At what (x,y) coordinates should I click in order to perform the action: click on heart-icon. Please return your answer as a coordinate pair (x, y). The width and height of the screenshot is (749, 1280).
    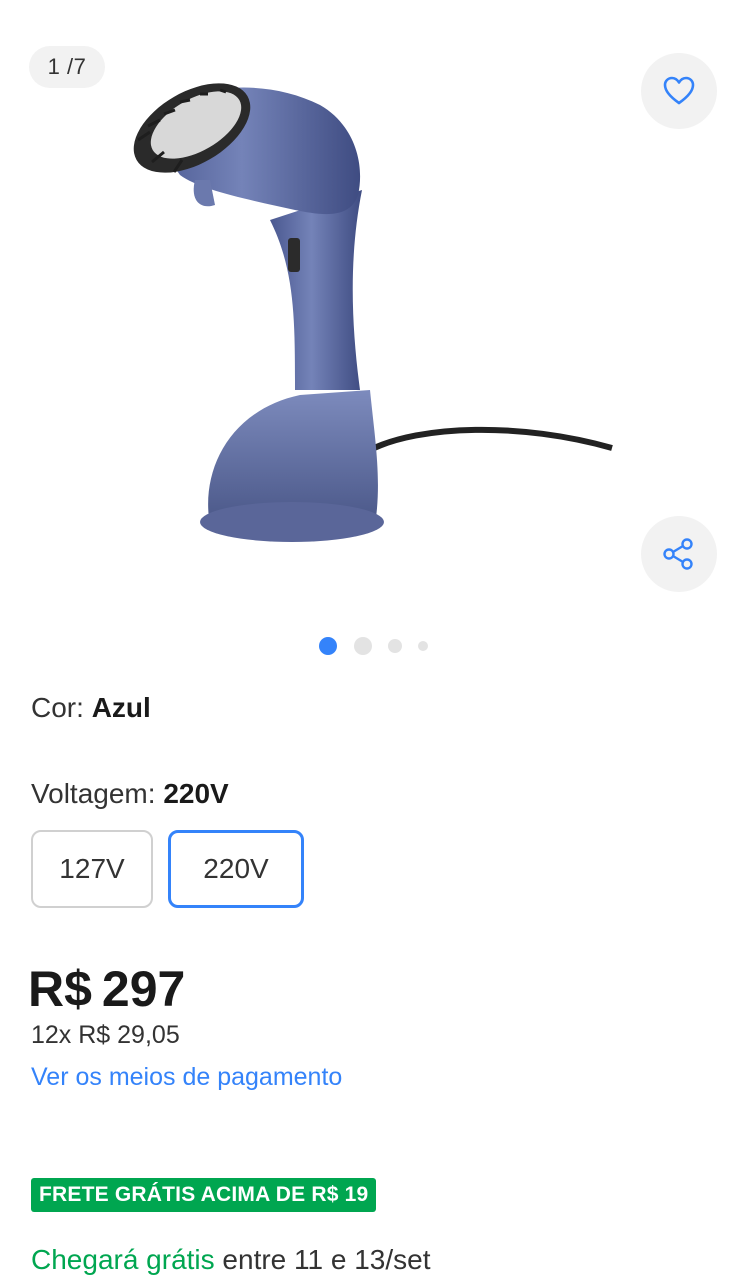
    Looking at the image, I should click on (679, 90).